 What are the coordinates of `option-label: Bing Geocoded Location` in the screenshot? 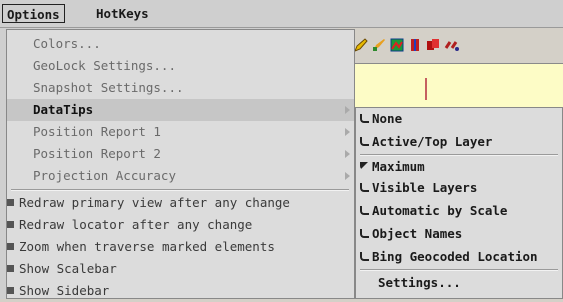 It's located at (455, 256).